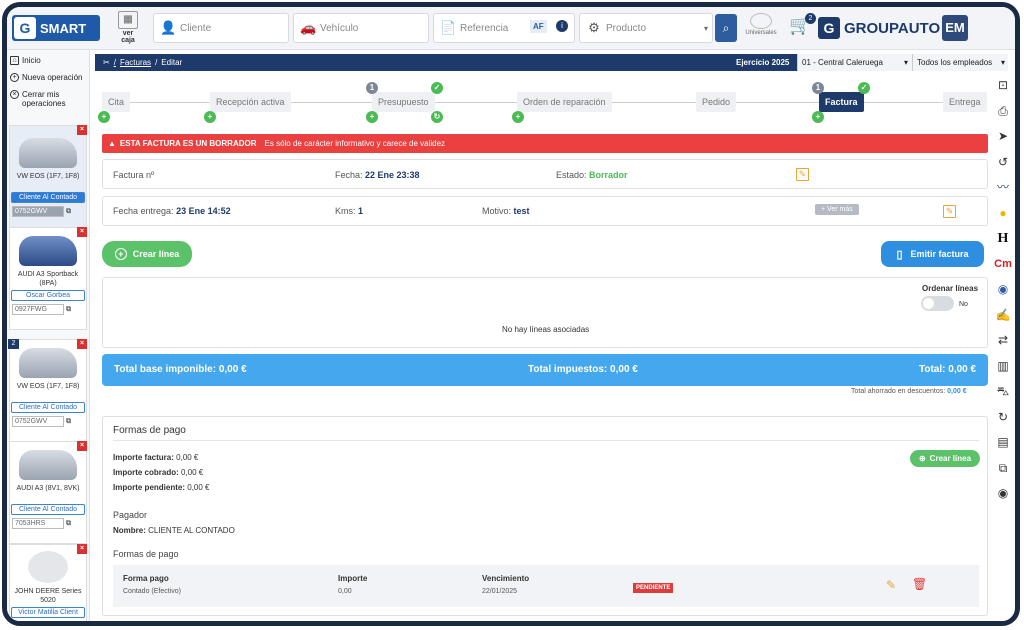 The image size is (1024, 630). What do you see at coordinates (128, 20) in the screenshot?
I see `cash-register-icon: ▦` at bounding box center [128, 20].